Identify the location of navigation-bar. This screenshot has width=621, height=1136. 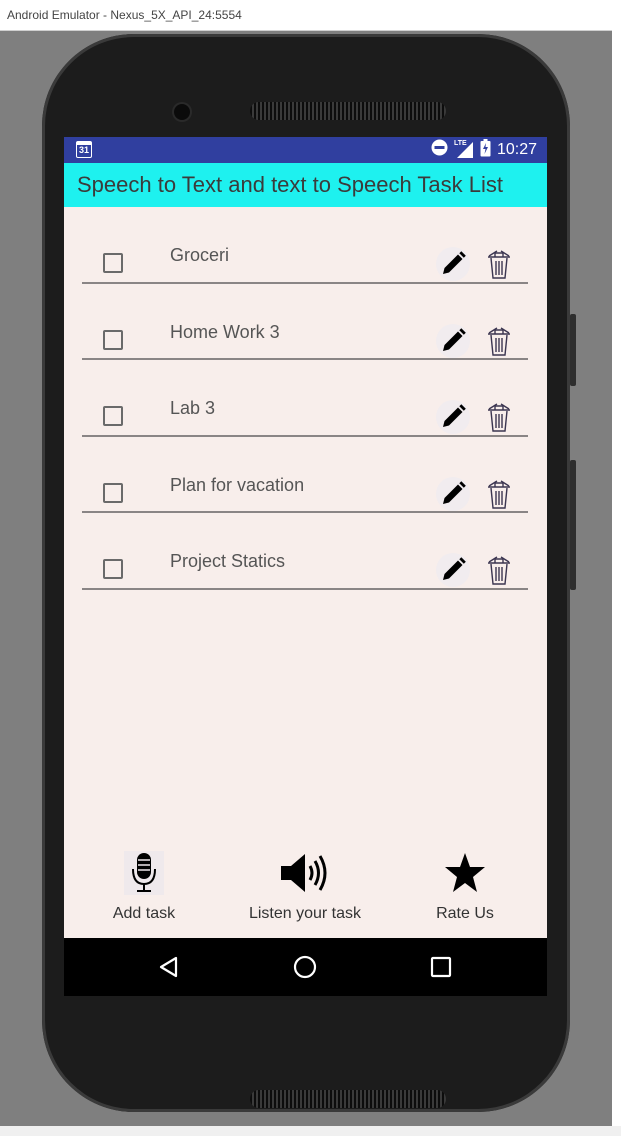
(305, 967).